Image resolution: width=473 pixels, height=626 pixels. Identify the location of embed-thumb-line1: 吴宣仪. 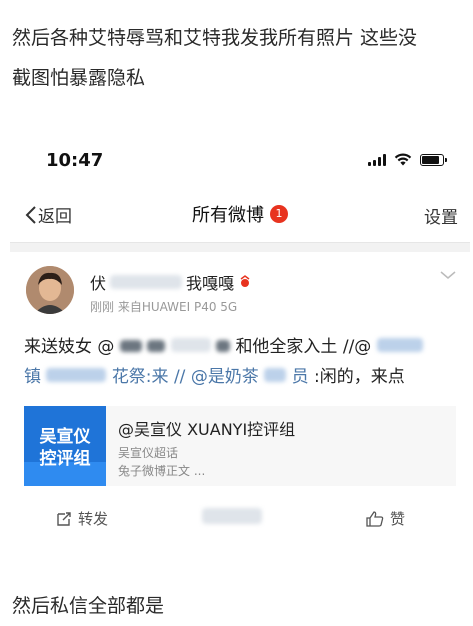
(66, 436).